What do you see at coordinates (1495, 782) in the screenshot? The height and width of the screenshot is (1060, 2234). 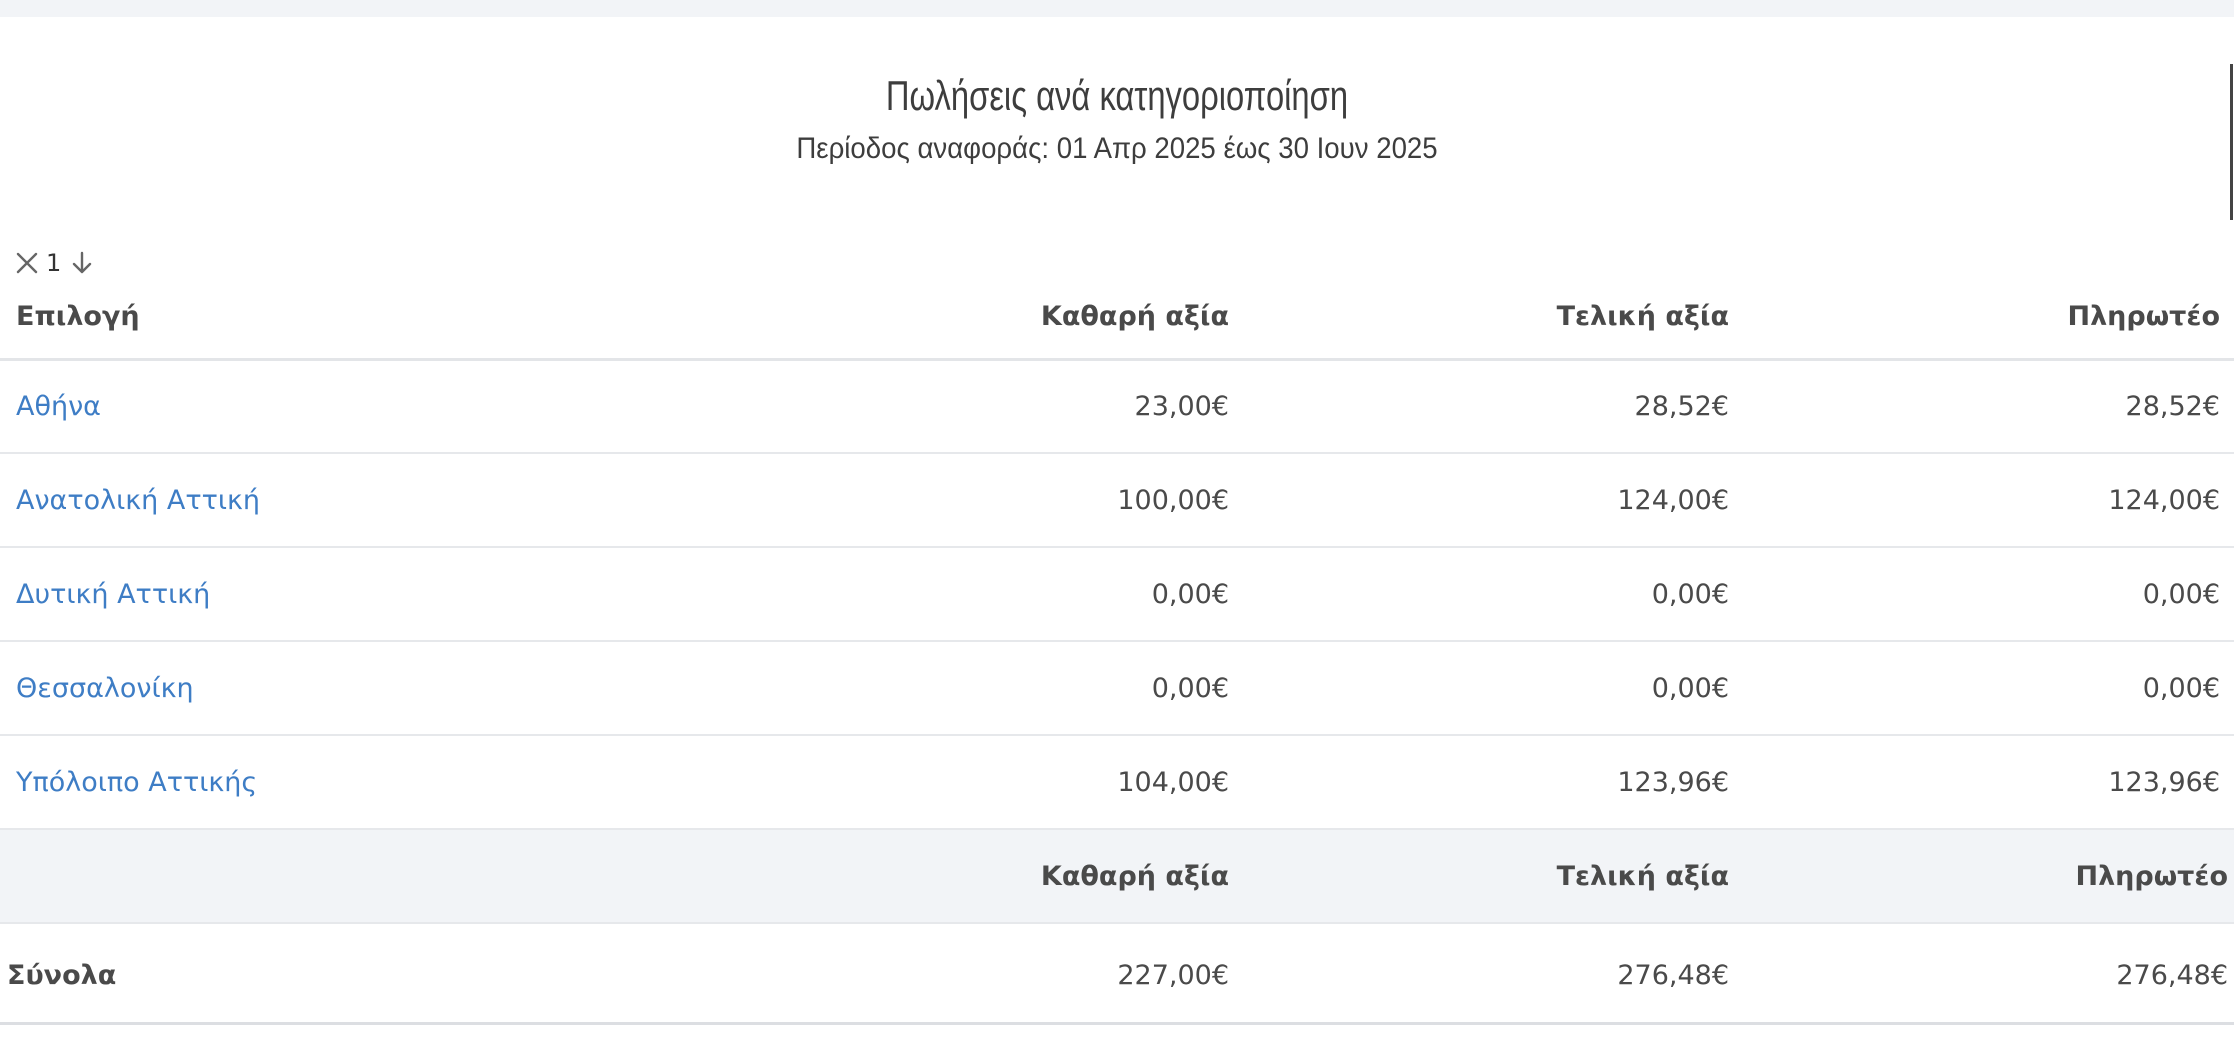 I see `row-final-value: 123,96€` at bounding box center [1495, 782].